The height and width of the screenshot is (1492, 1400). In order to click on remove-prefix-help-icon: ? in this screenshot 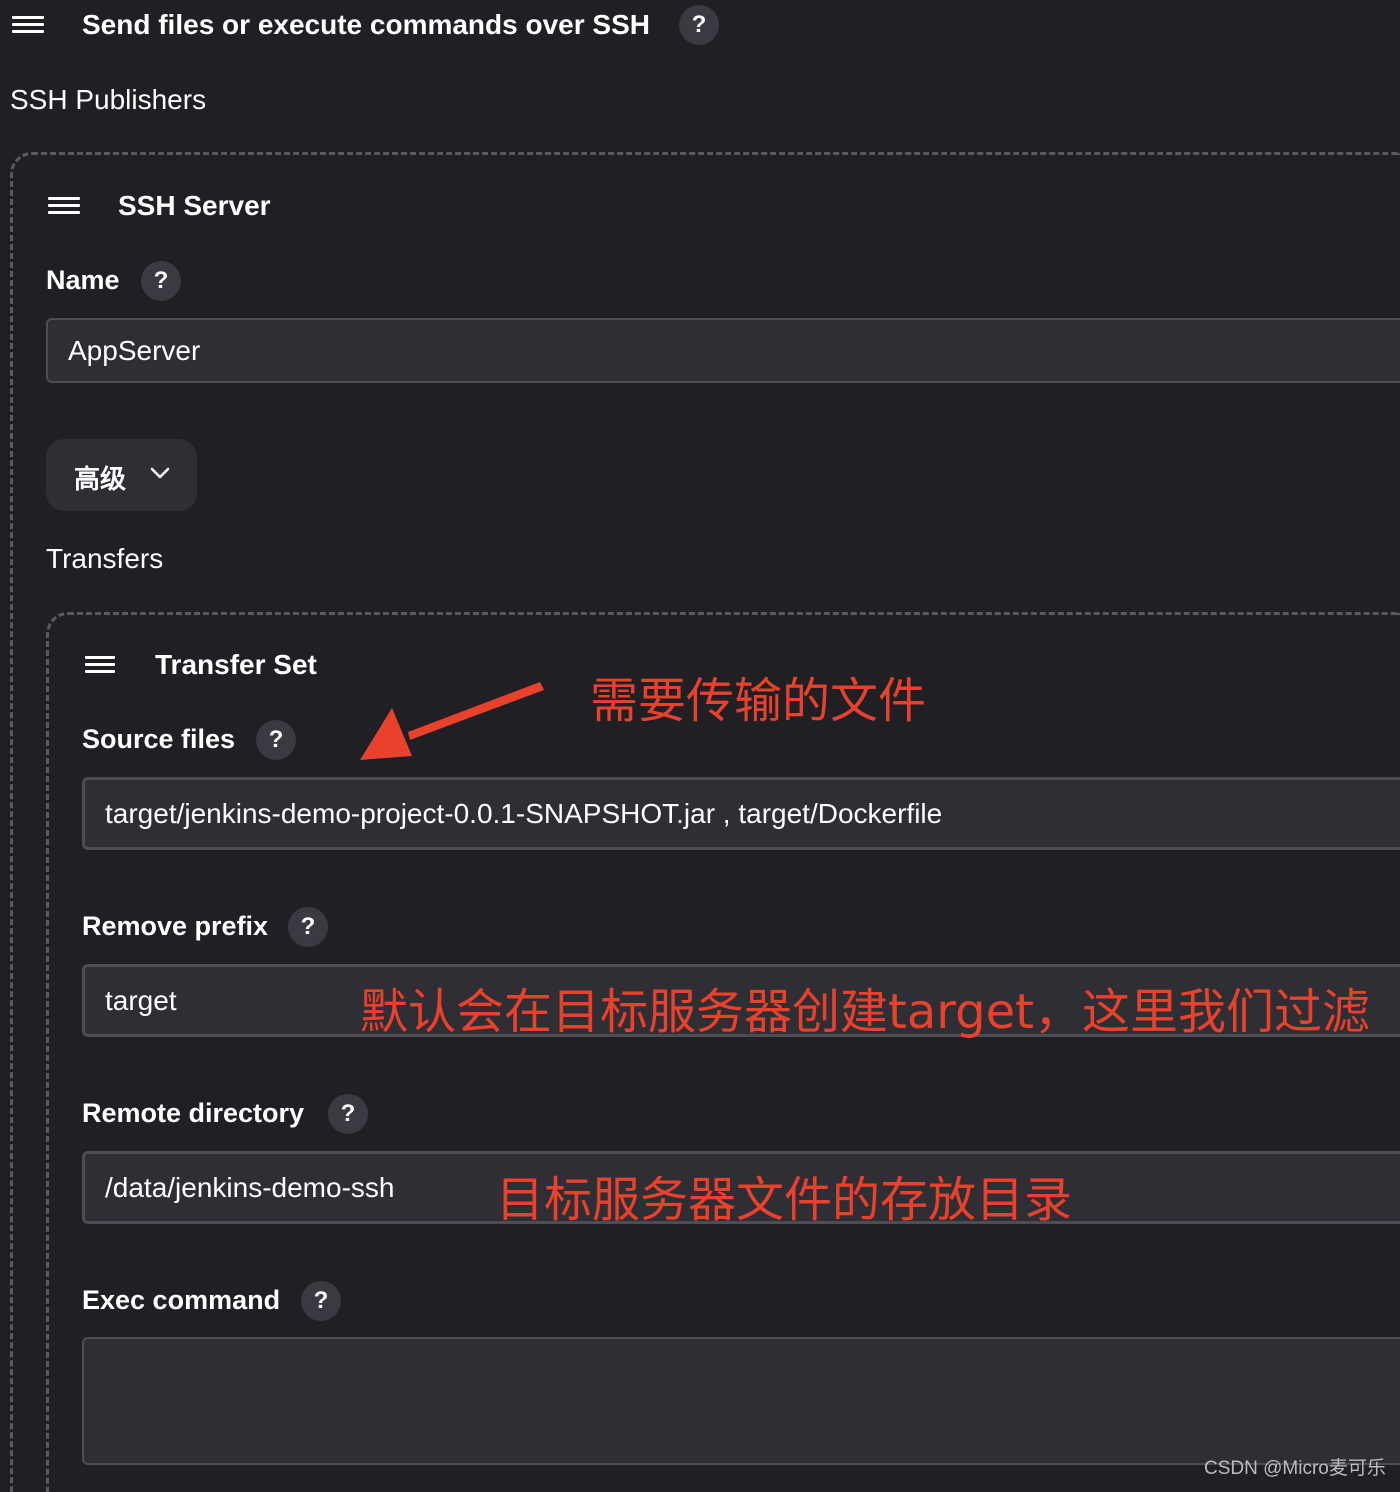, I will do `click(308, 927)`.